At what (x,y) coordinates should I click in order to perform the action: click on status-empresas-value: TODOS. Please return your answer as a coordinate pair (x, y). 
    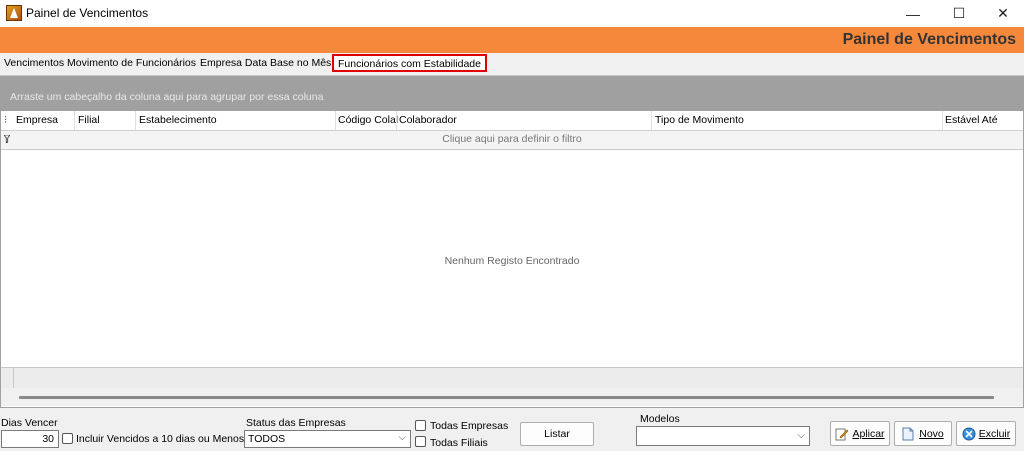
    Looking at the image, I should click on (267, 439).